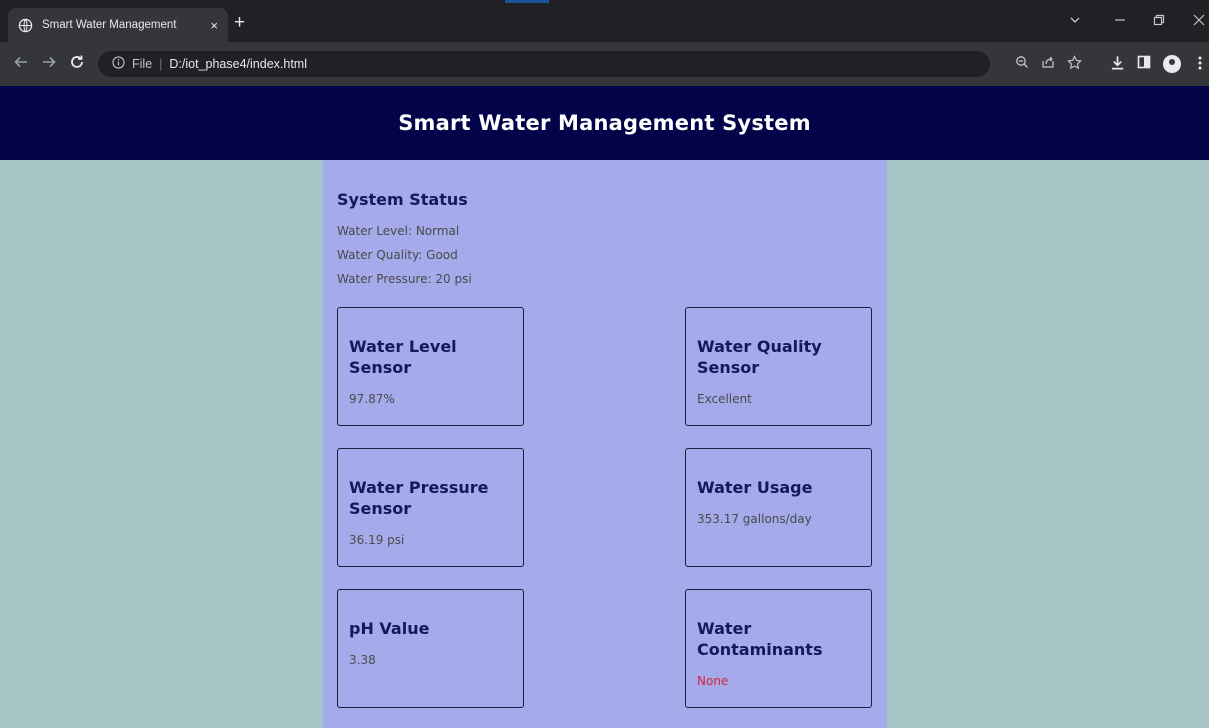  I want to click on restore-icon, so click(1159, 22).